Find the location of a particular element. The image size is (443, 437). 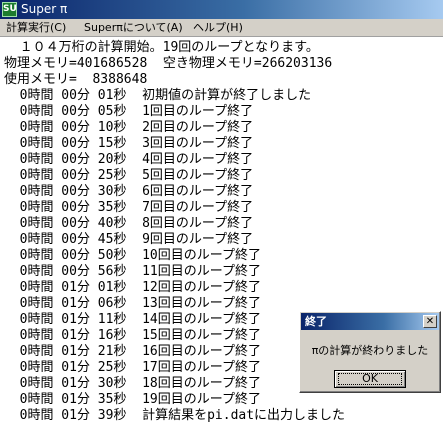

dialog-message: πの計算が終わりました is located at coordinates (370, 350).